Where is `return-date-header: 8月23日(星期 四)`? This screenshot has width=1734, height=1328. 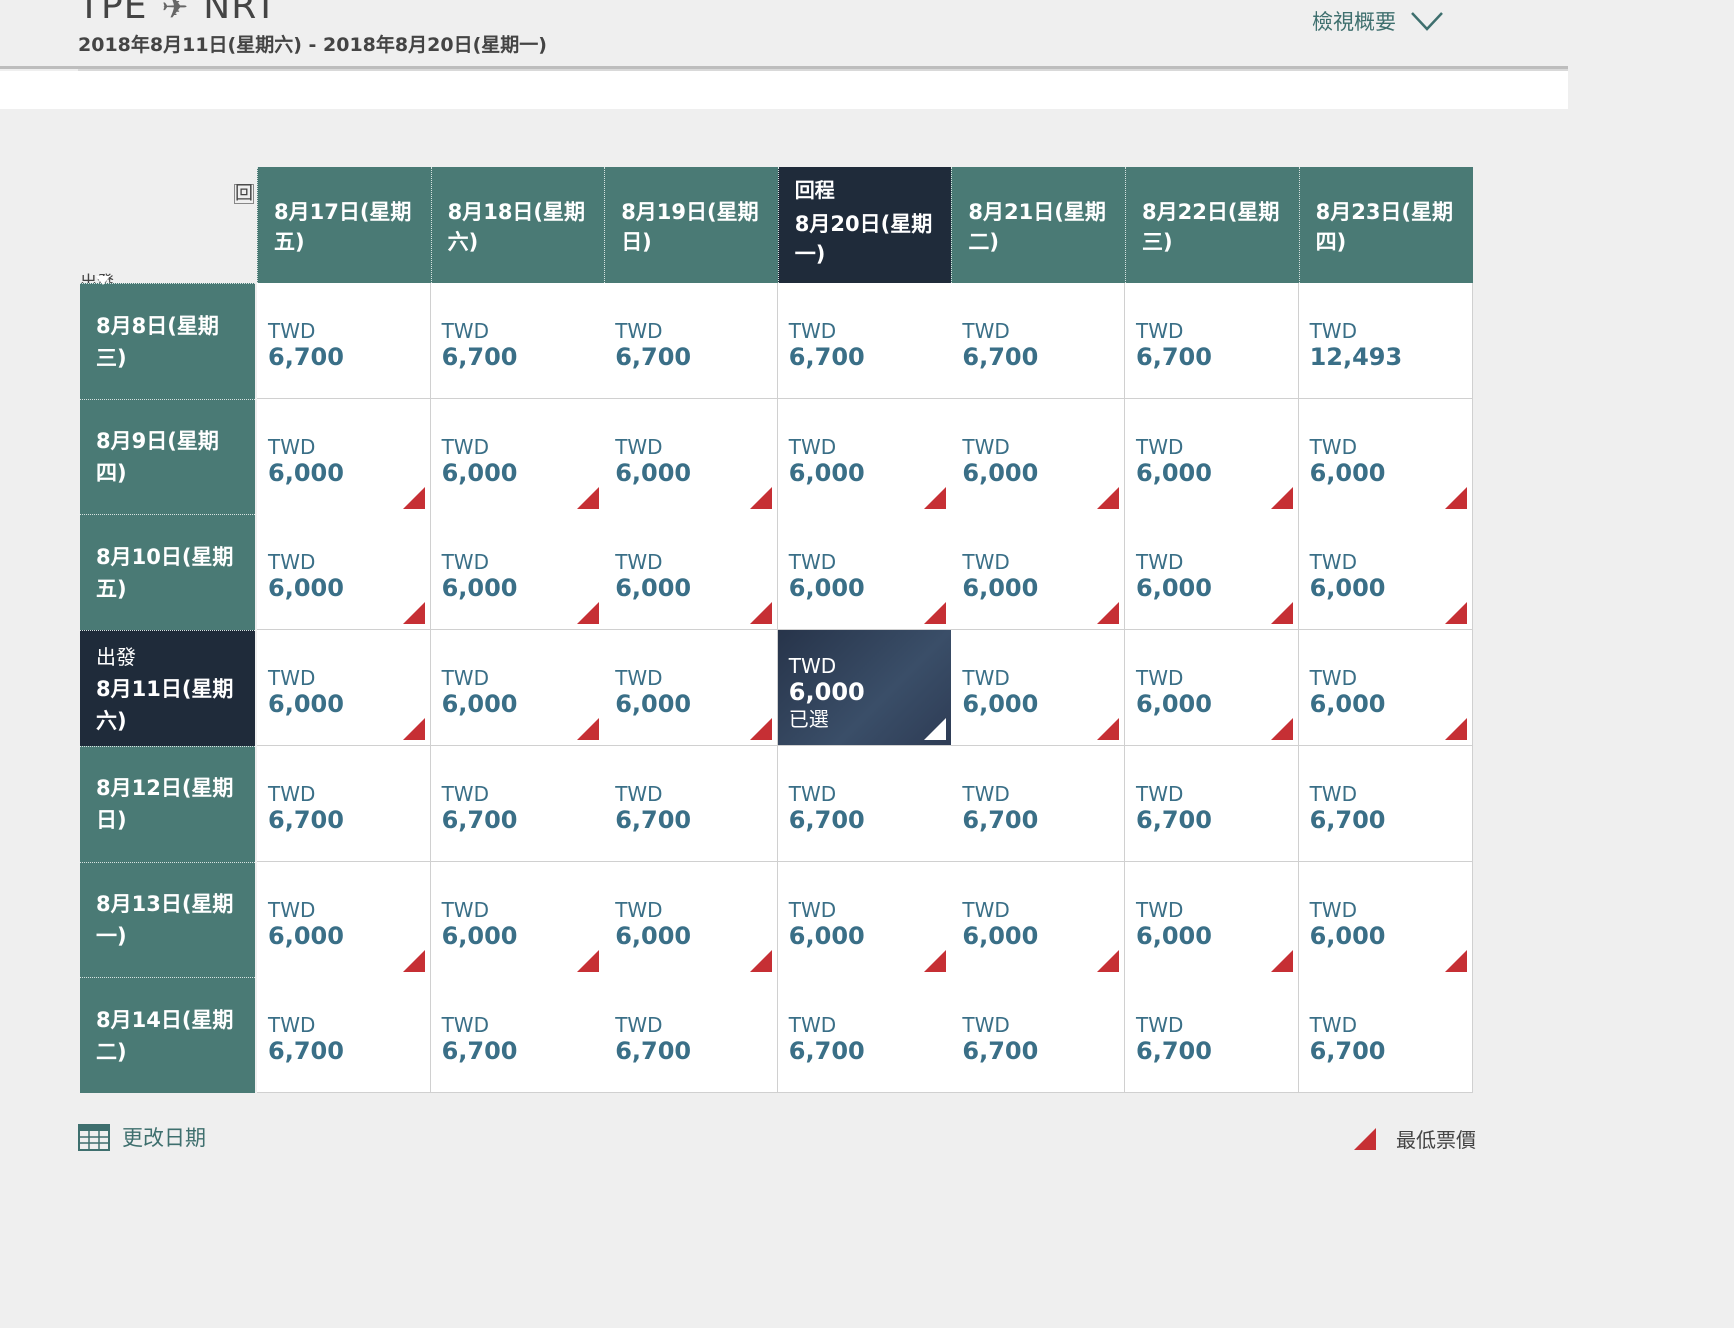 return-date-header: 8月23日(星期 四) is located at coordinates (1385, 225).